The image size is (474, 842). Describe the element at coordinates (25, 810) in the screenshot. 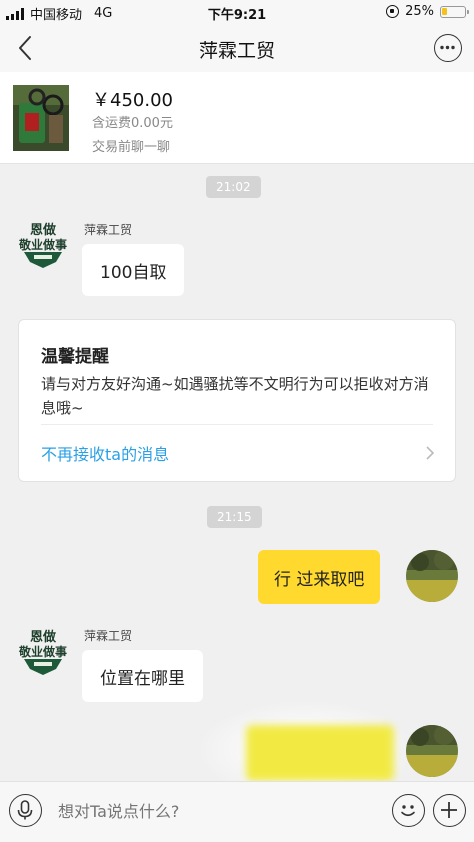

I see `microphone-icon` at that location.